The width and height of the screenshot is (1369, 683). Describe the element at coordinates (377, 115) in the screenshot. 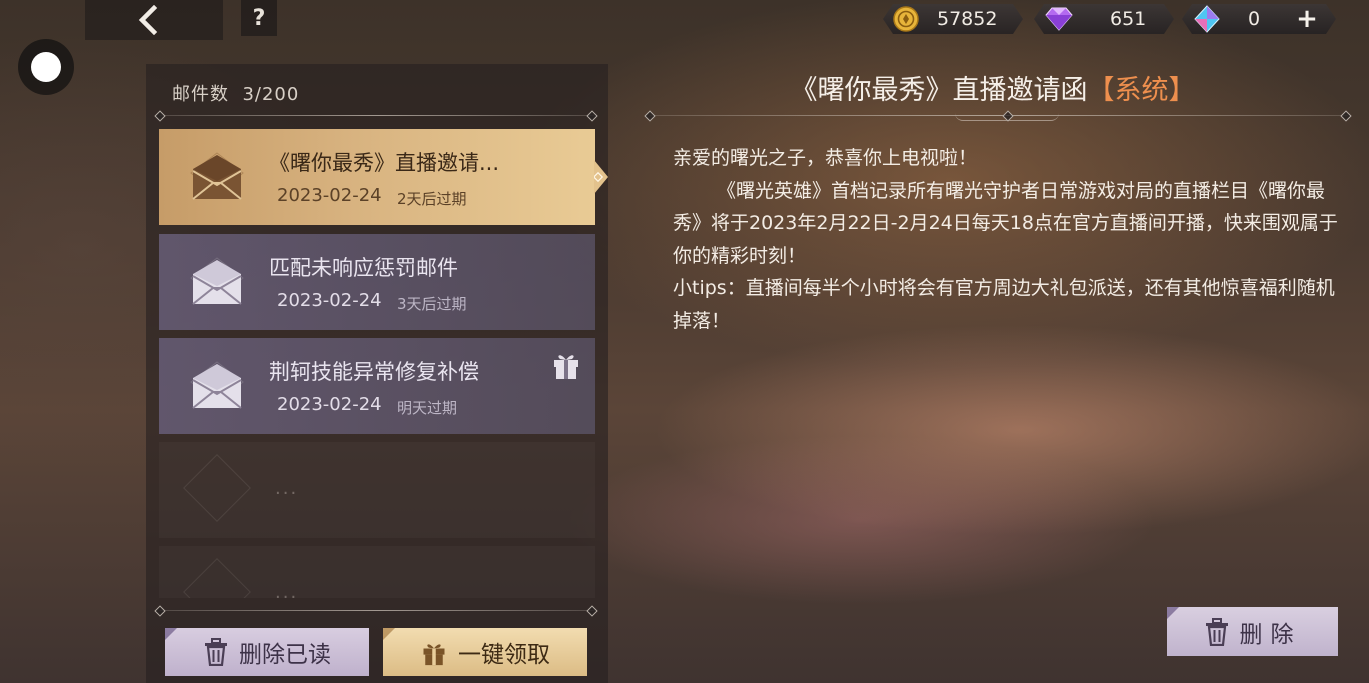

I see `list-top-divider` at that location.